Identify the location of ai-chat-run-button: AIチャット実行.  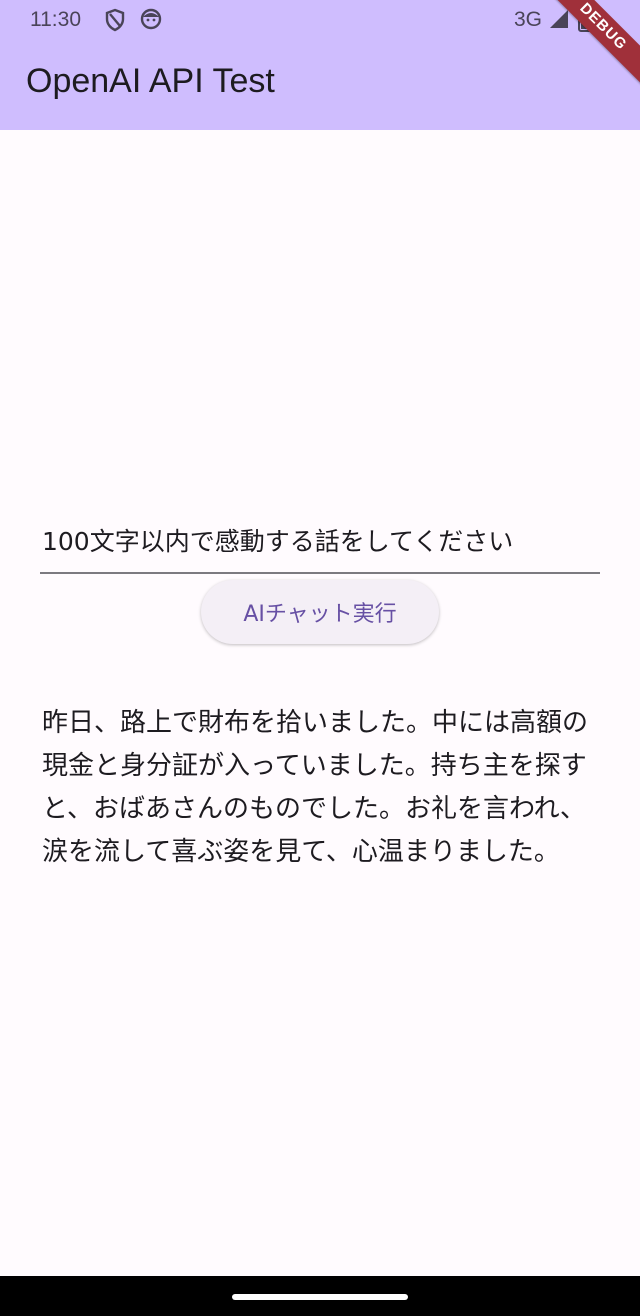
(320, 612).